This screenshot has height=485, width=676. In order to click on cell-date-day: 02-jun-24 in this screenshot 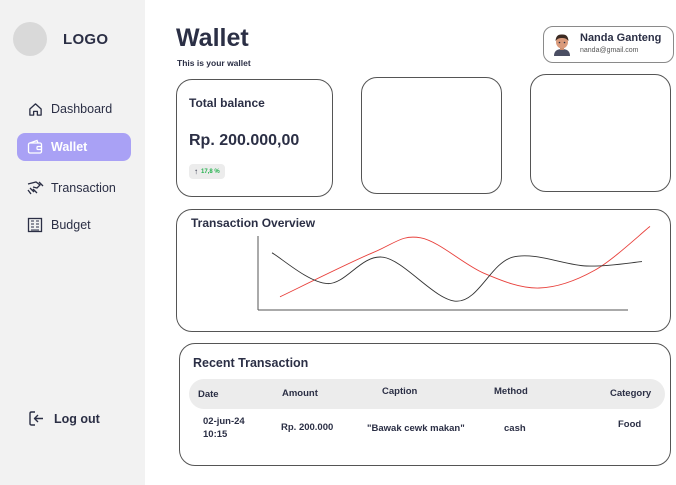, I will do `click(224, 421)`.